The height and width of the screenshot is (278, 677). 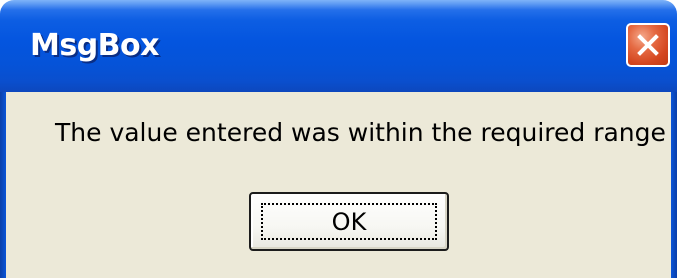 I want to click on ok-button-label: OK, so click(x=349, y=222).